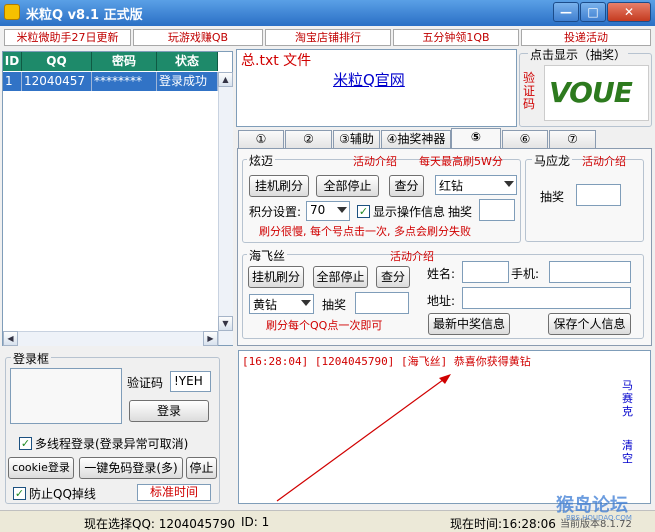 This screenshot has width=655, height=532. Describe the element at coordinates (365, 231) in the screenshot. I see `xuanmai-note: 刷分很慢, 每个号点击一次, 多点会刷分失败` at that location.